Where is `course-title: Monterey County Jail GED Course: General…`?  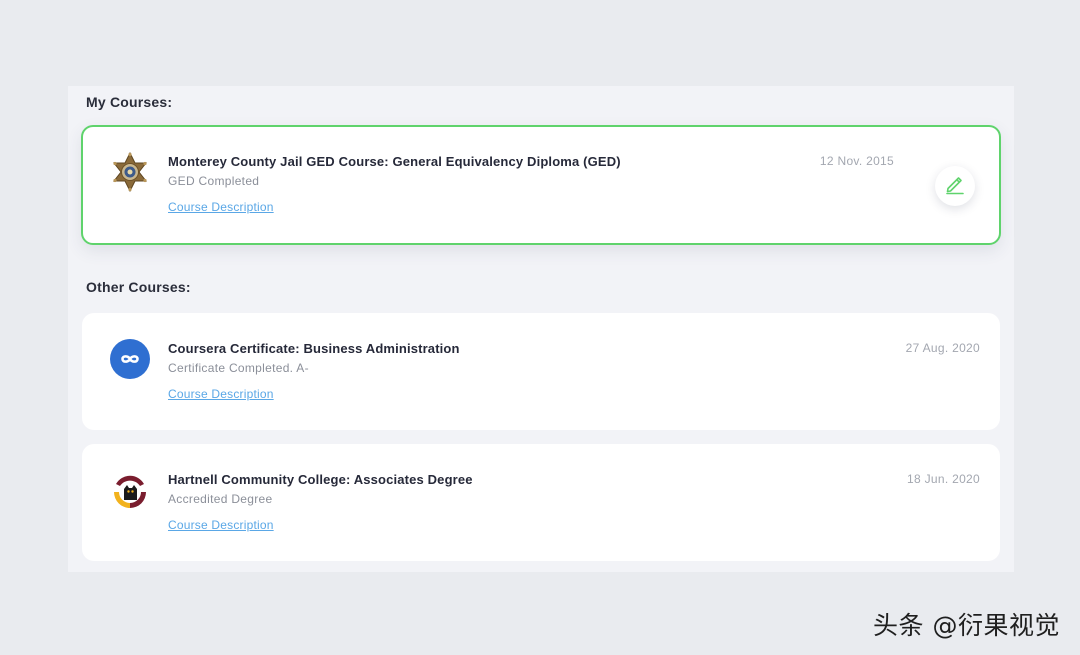 course-title: Monterey County Jail GED Course: General… is located at coordinates (394, 161).